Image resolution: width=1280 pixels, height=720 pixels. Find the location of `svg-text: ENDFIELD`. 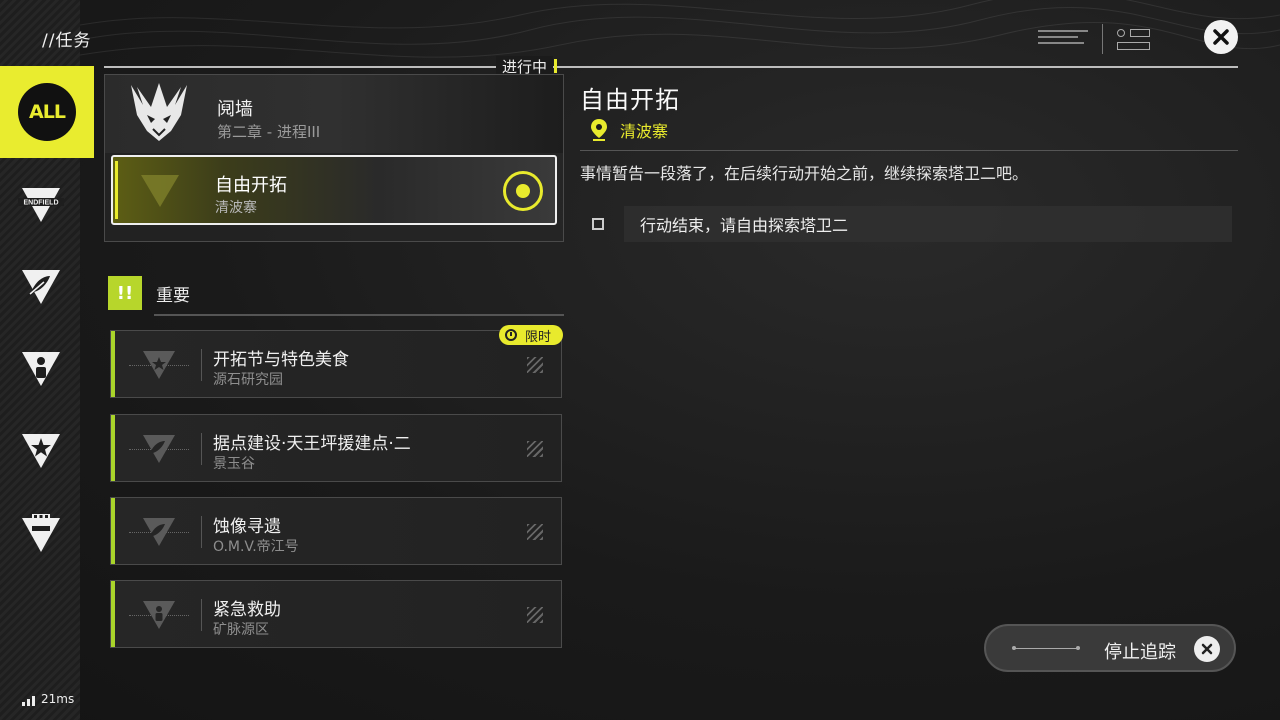

svg-text: ENDFIELD is located at coordinates (41, 203).